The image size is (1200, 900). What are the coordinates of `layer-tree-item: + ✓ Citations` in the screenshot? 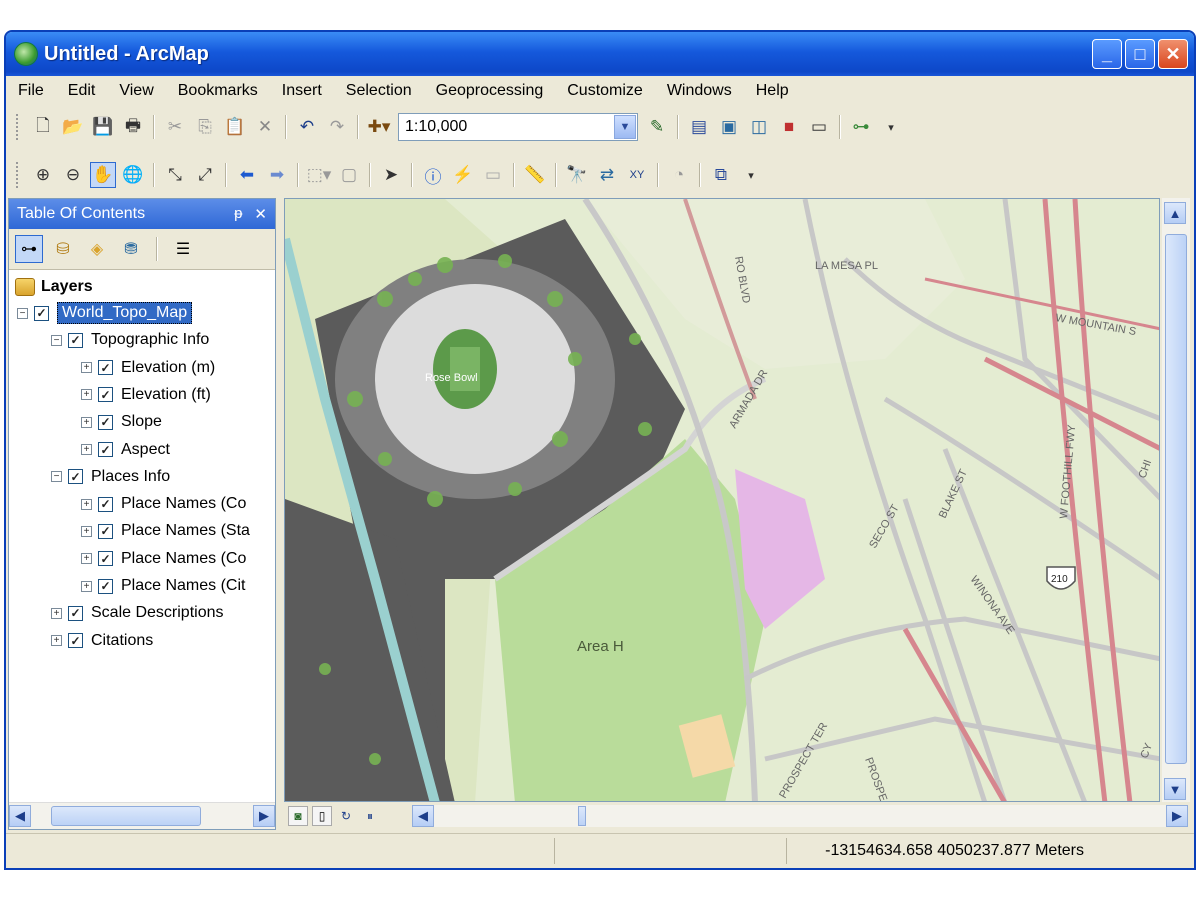 It's located at (102, 641).